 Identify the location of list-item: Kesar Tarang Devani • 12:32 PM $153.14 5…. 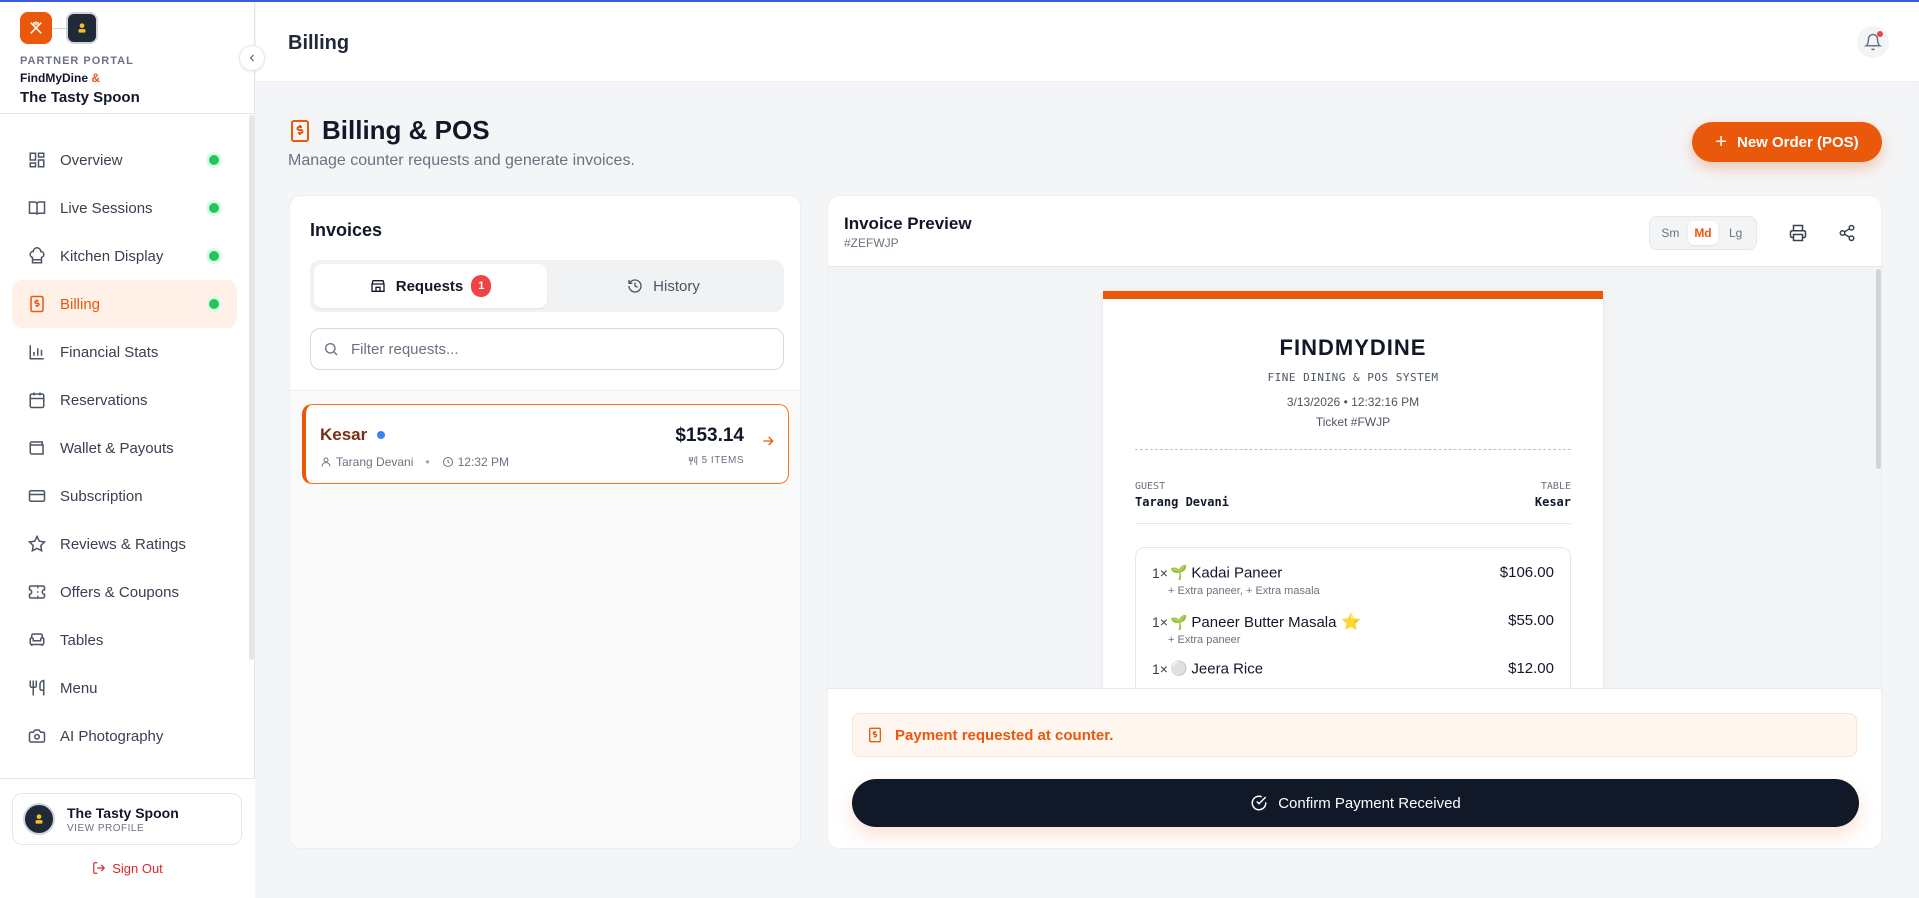
(545, 444).